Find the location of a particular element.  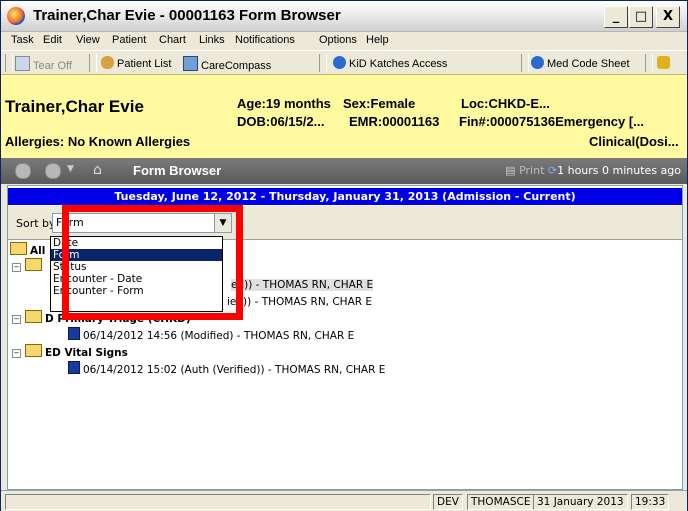

sort-label: Sort by is located at coordinates (36, 223).